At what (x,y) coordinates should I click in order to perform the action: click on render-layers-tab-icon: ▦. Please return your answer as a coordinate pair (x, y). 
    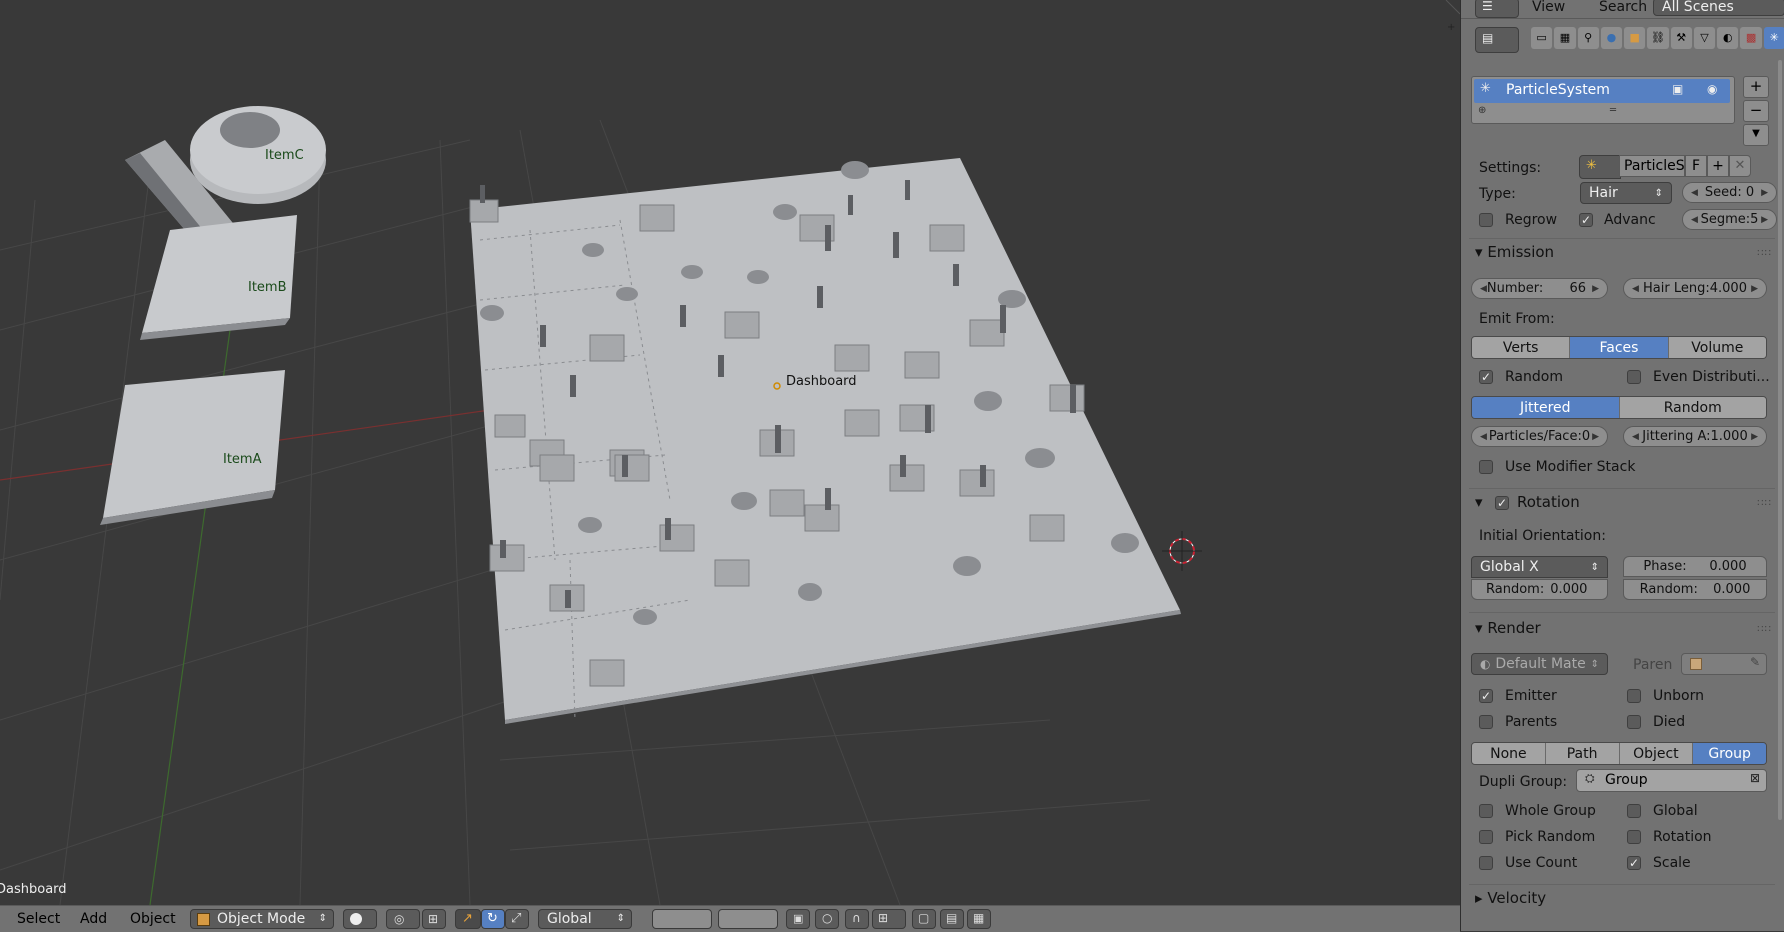
    Looking at the image, I should click on (1565, 38).